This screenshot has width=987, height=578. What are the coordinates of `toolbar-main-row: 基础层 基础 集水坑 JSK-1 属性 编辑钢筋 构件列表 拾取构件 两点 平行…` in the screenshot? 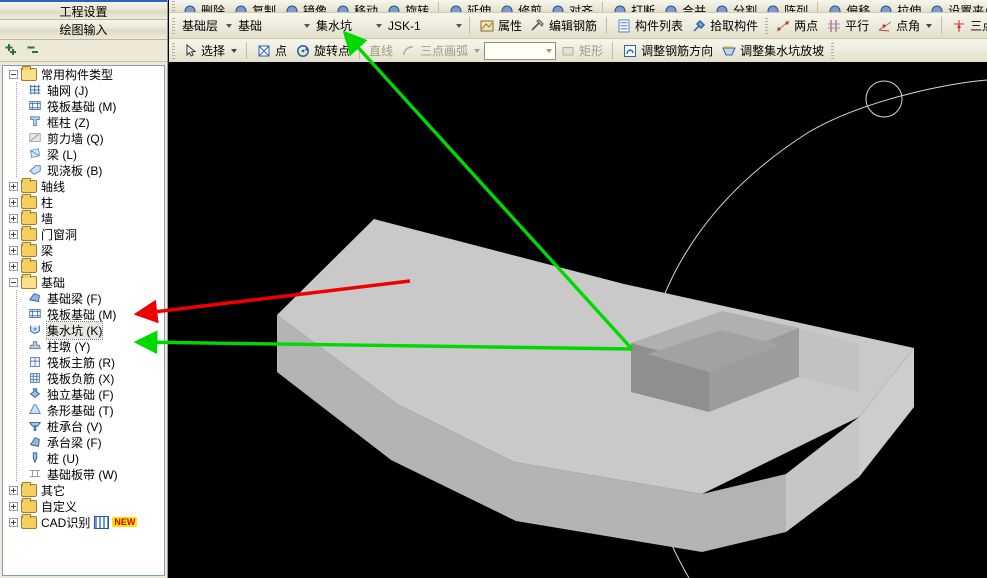 It's located at (578, 25).